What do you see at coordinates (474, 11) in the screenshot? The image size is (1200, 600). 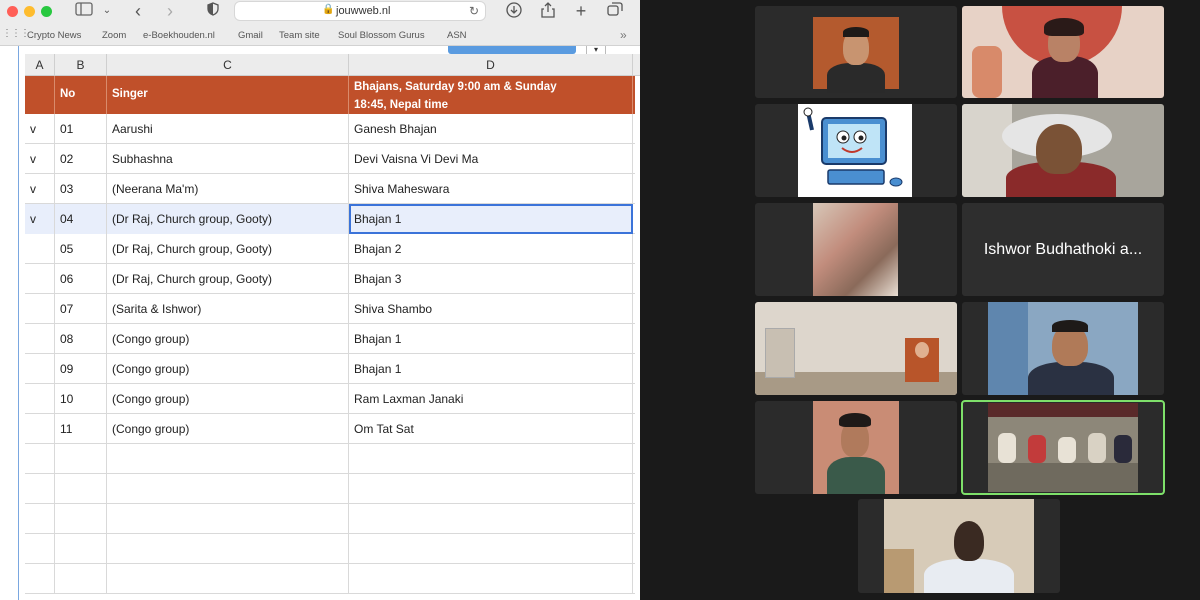 I see `reload-icon: ↻` at bounding box center [474, 11].